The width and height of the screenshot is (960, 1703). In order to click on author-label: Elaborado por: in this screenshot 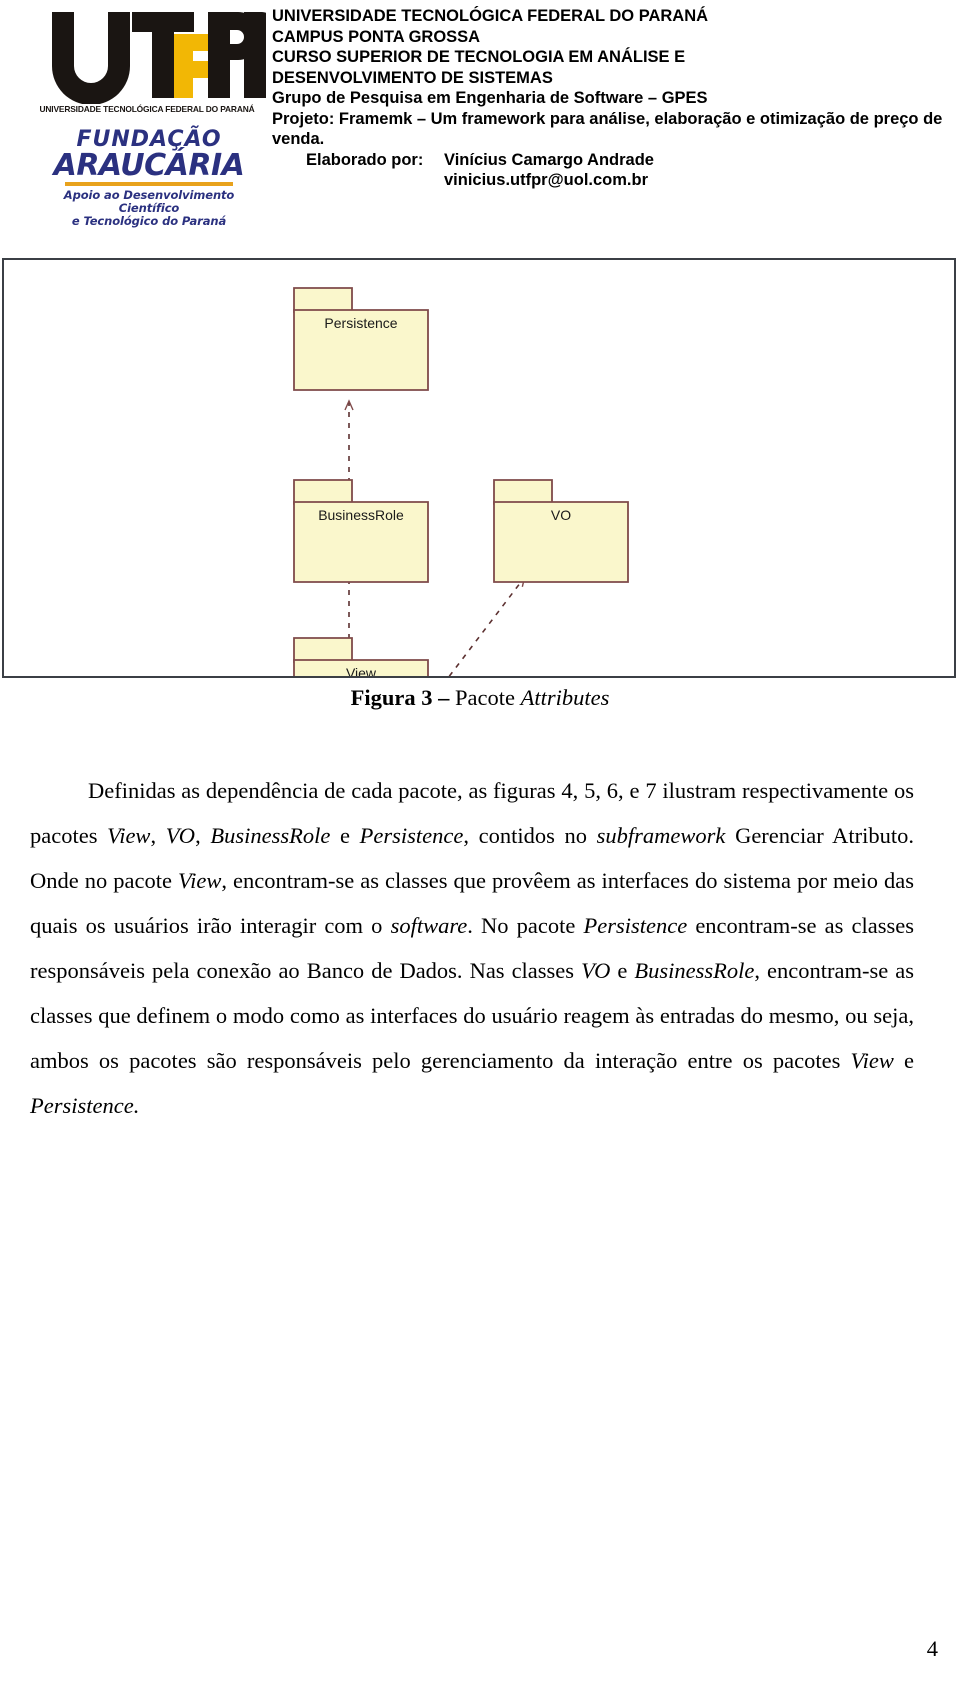, I will do `click(365, 159)`.